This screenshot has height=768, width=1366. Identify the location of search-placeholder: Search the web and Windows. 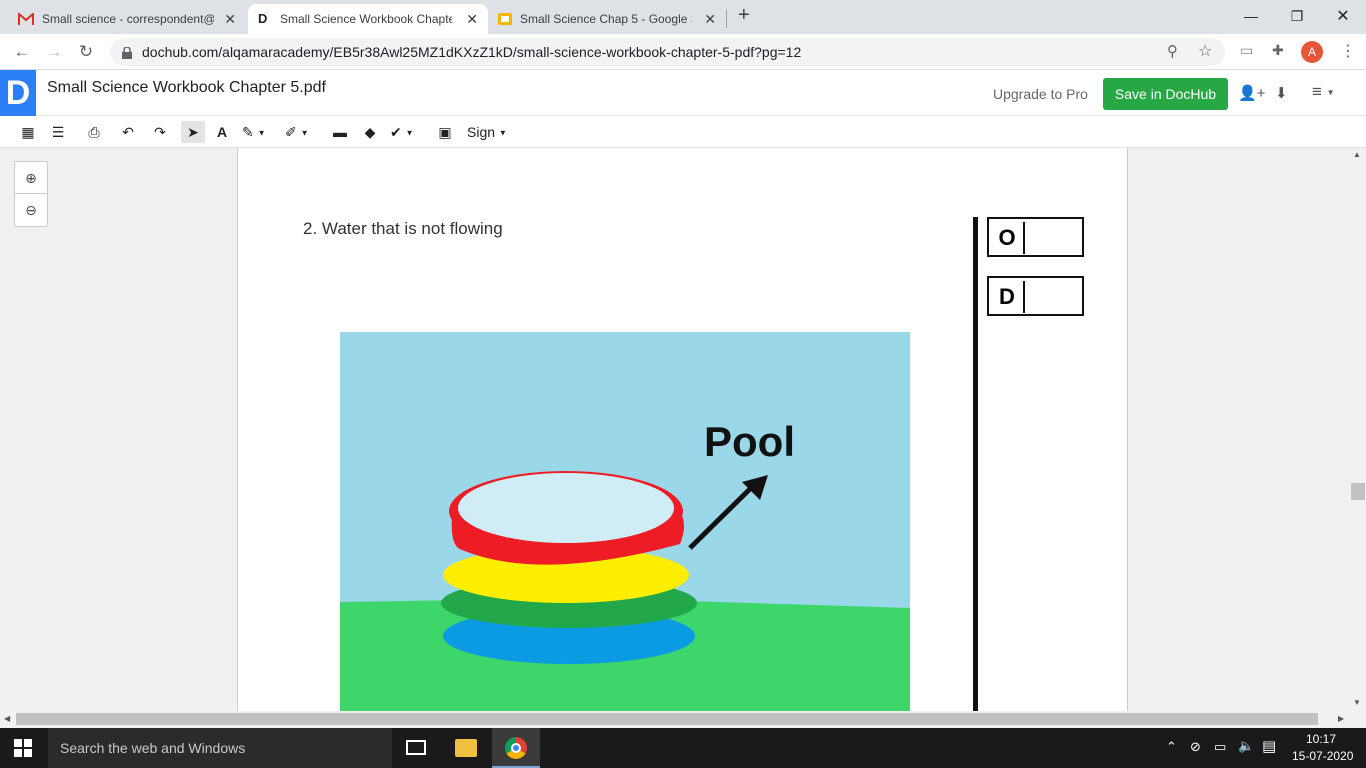
(153, 748).